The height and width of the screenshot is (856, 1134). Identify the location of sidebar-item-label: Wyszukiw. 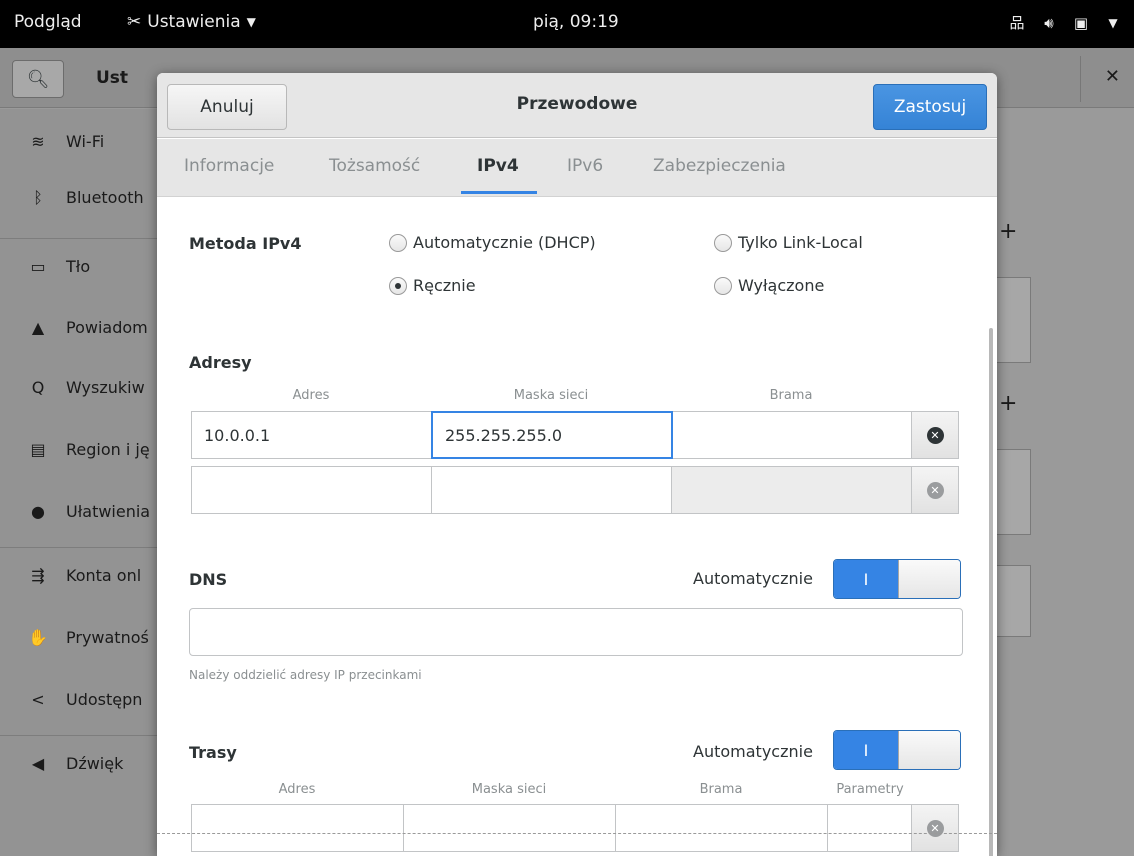
(105, 387).